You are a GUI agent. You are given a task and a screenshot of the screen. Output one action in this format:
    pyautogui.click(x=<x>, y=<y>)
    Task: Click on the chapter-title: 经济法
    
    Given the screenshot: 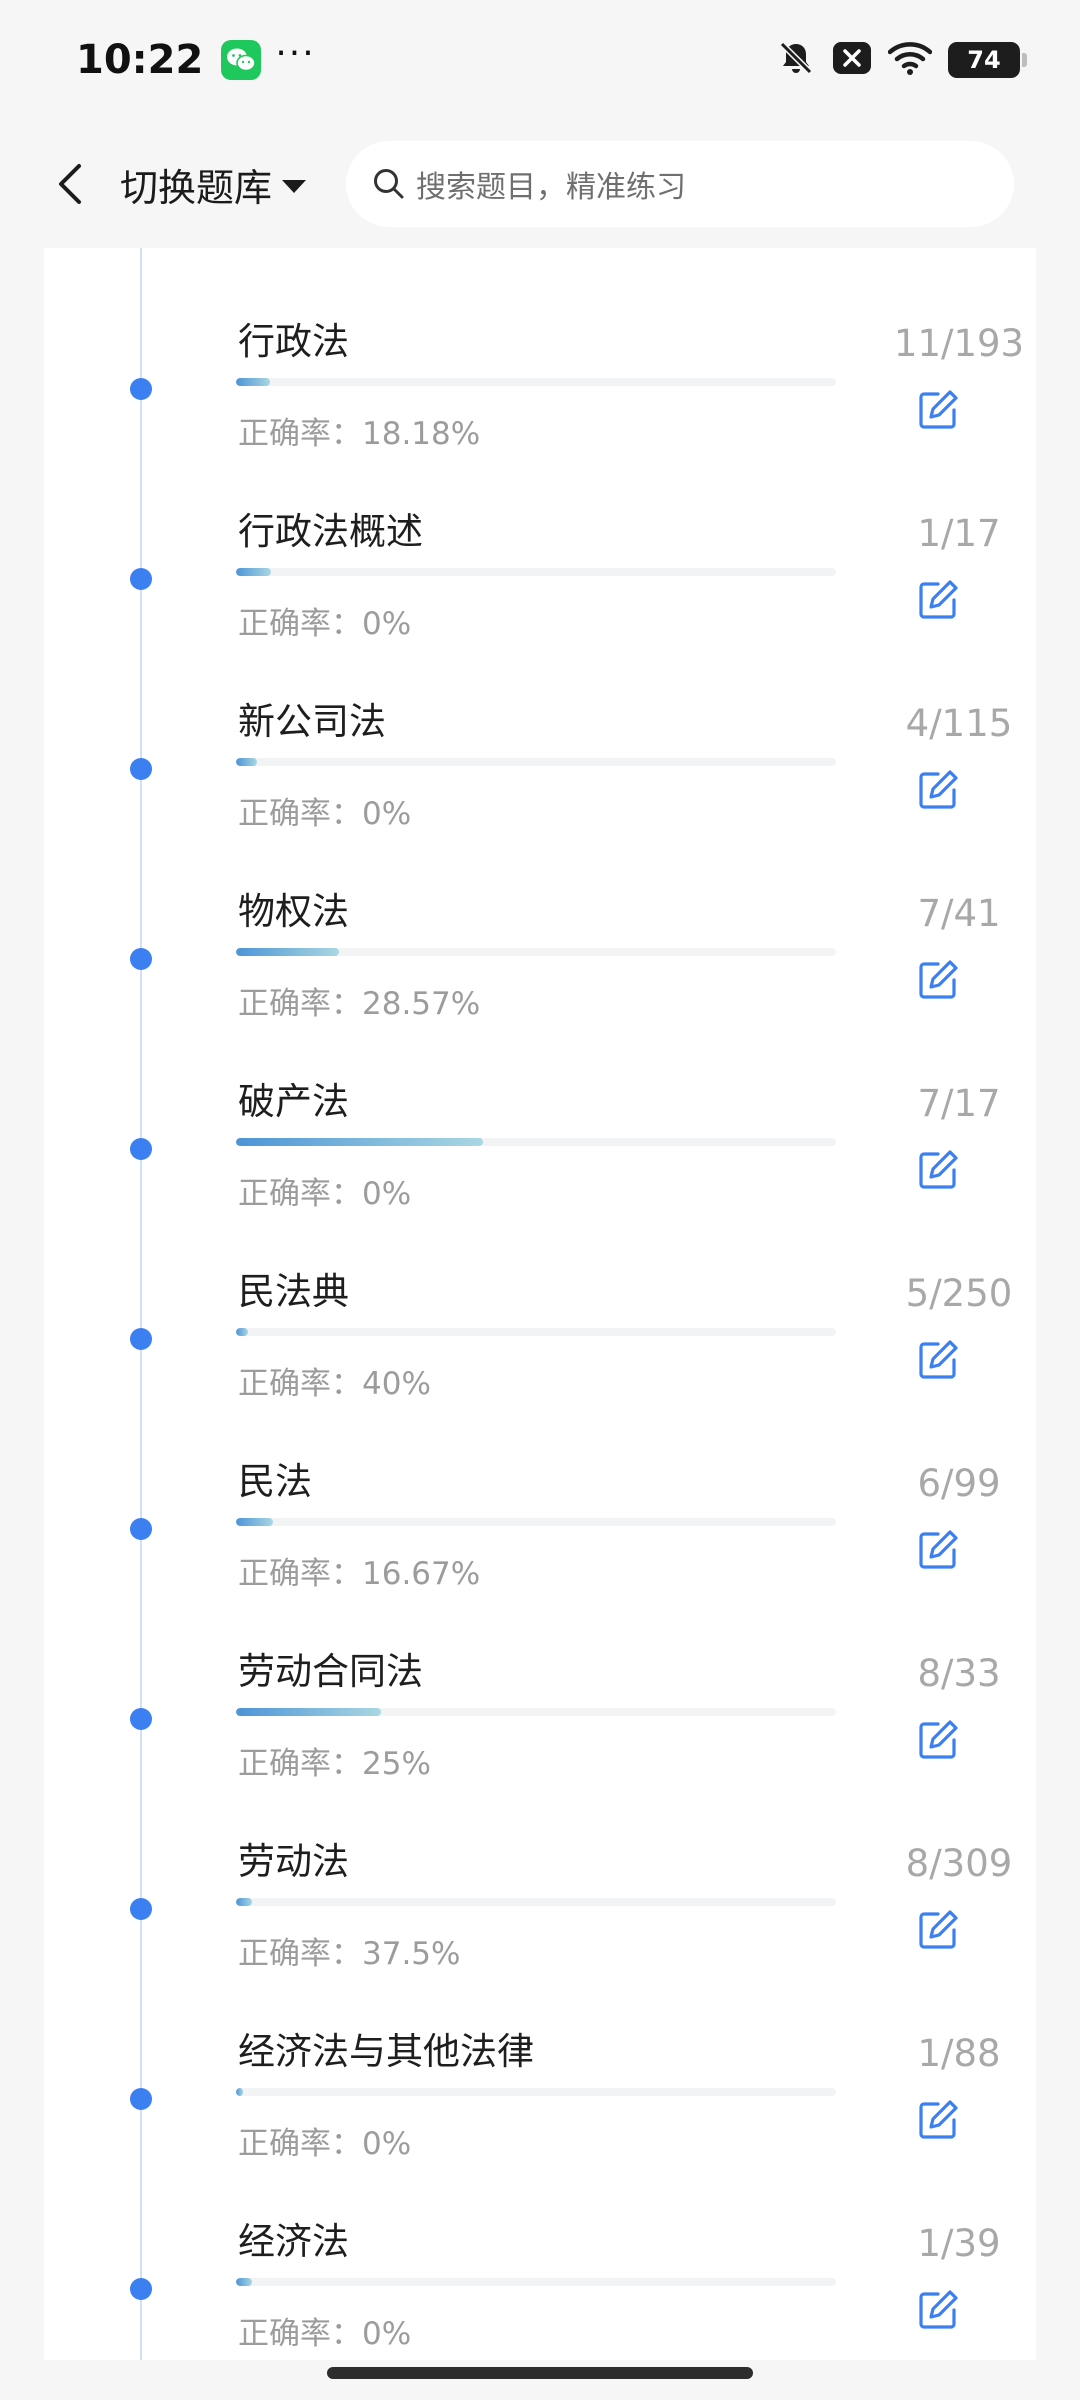 What is the action you would take?
    pyautogui.click(x=293, y=2241)
    